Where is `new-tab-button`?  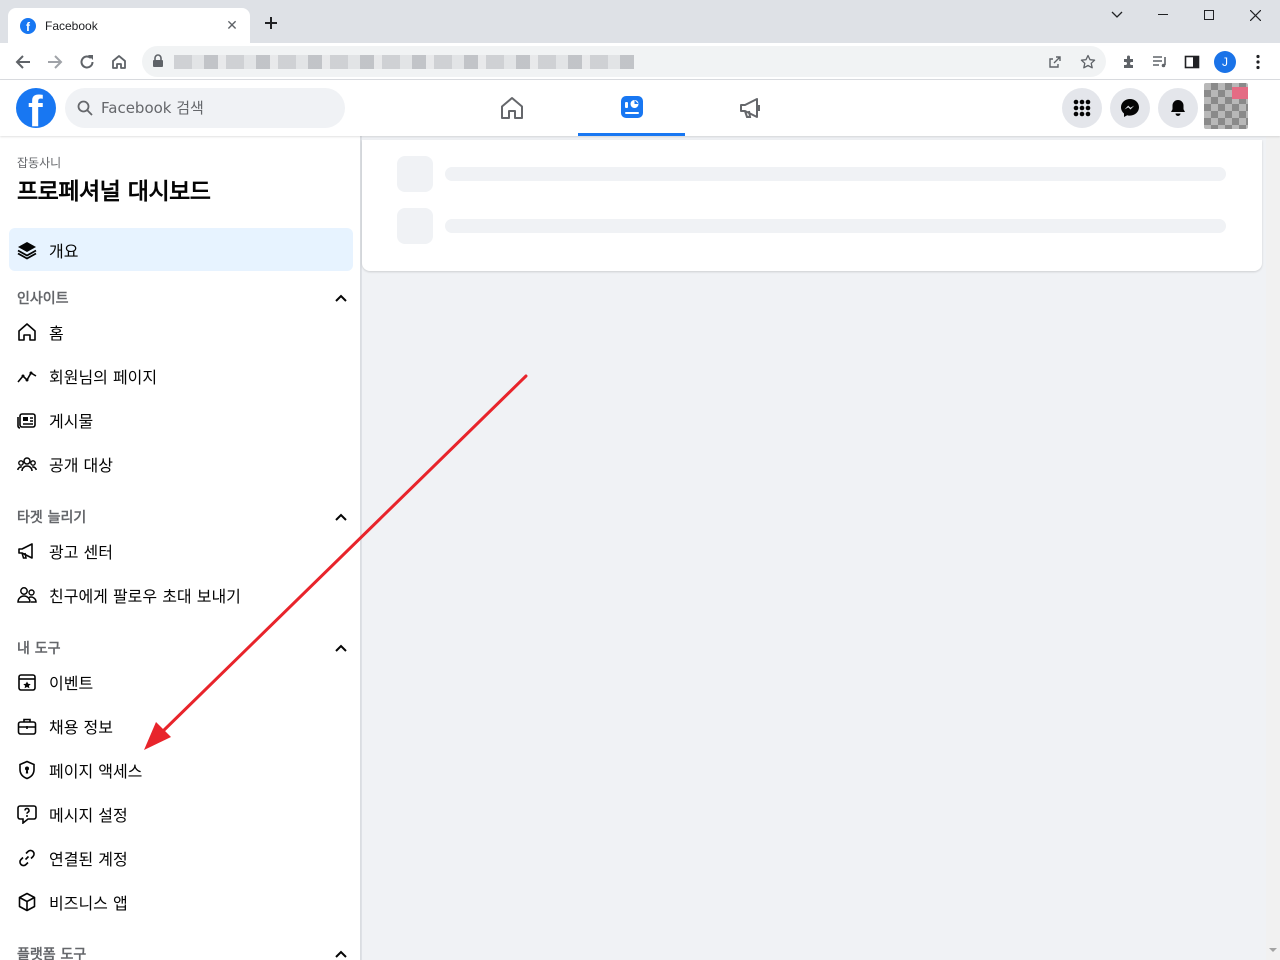
new-tab-button is located at coordinates (271, 23).